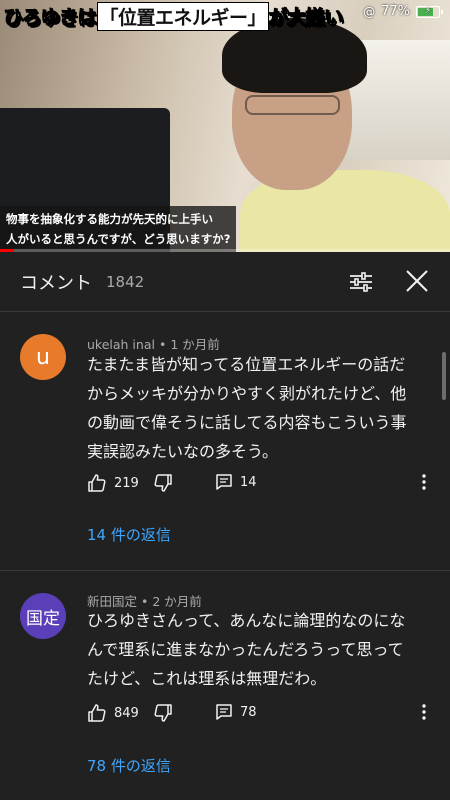 The image size is (450, 800). What do you see at coordinates (247, 393) in the screenshot?
I see `comment-line: からメッキが分かりやすく剥がれたけど、他` at bounding box center [247, 393].